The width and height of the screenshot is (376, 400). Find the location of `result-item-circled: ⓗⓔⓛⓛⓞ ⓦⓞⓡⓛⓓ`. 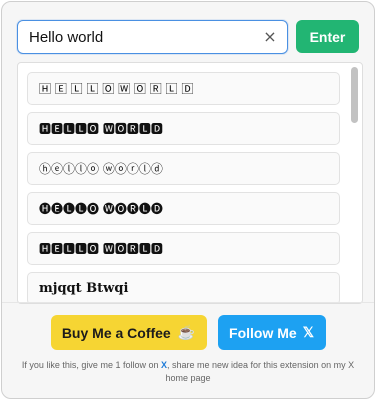

result-item-circled: ⓗⓔⓛⓛⓞ ⓦⓞⓡⓛⓓ is located at coordinates (183, 168).